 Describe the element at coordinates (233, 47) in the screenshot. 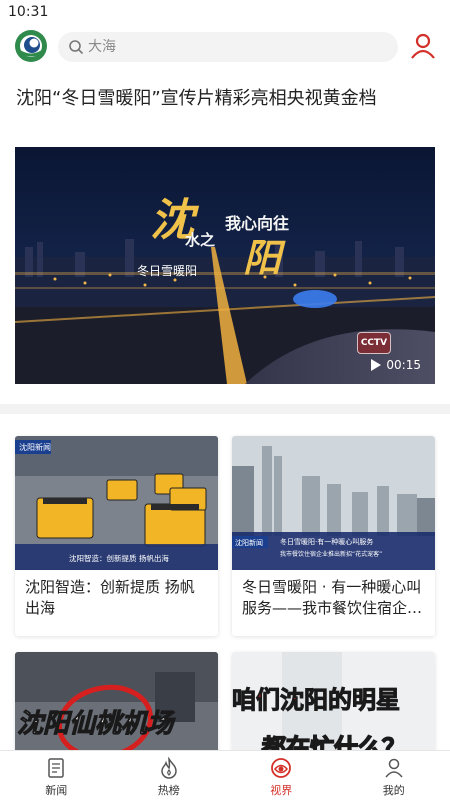

I see `search-input` at that location.